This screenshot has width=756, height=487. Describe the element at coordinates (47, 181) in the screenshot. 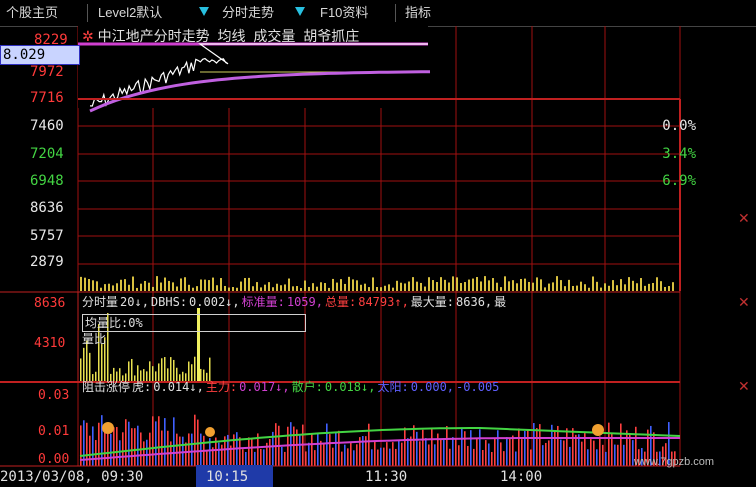

I see `price-axis-label: 6948` at that location.